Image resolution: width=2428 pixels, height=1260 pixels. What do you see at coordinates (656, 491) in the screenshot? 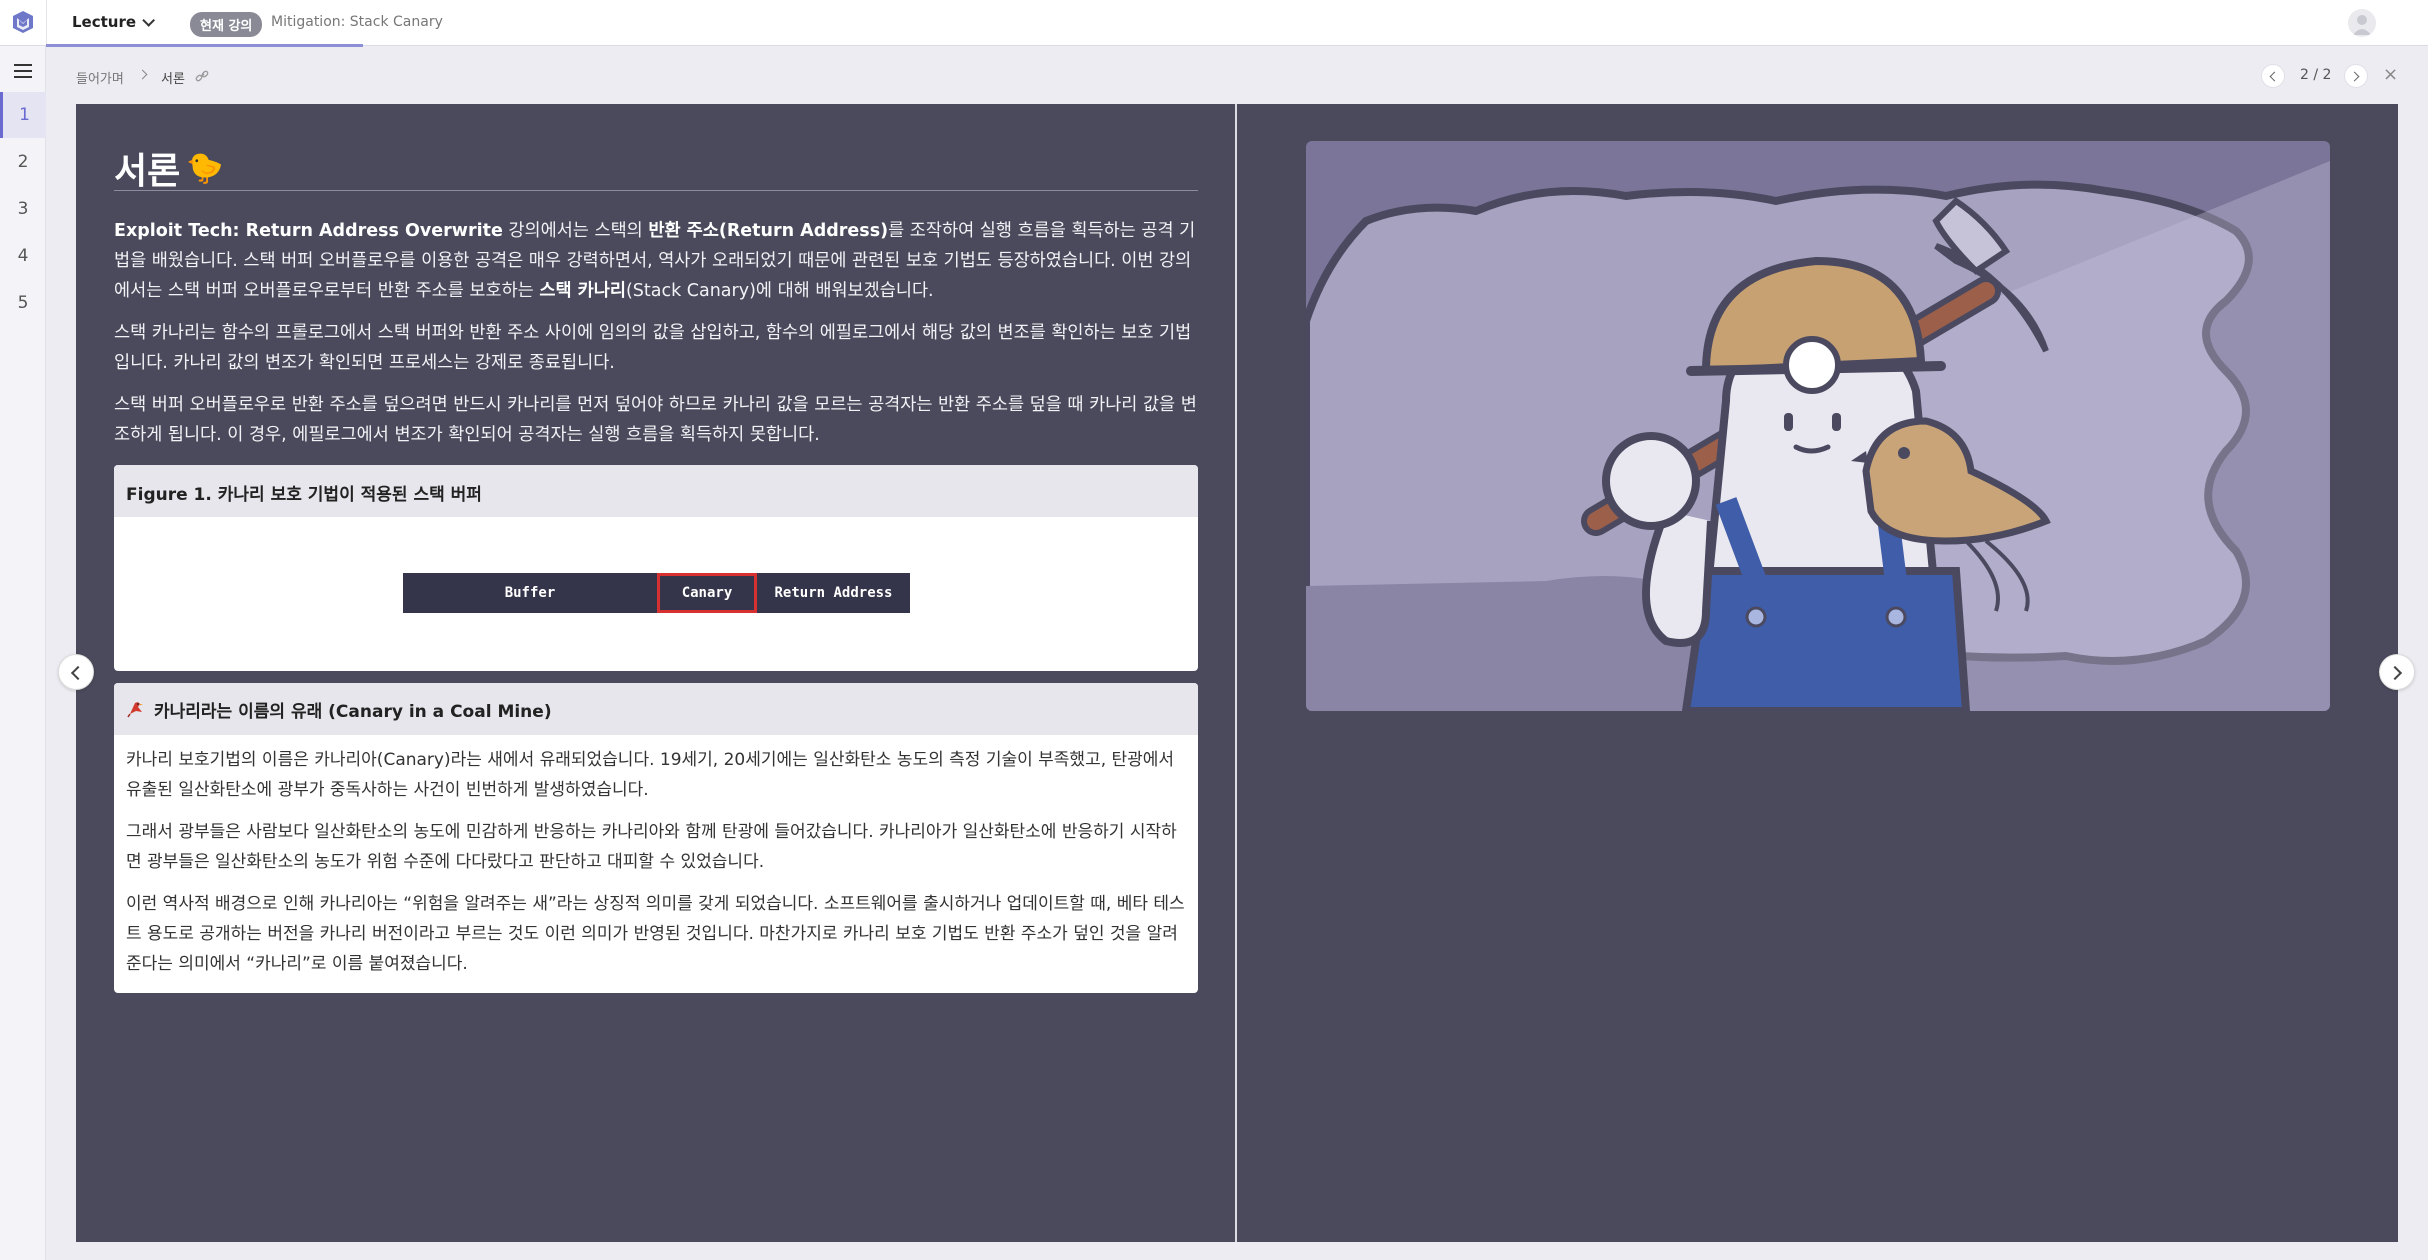
I see `figure-title: Figure 1. 카나리 보호 기법이 적용된 스택 버퍼` at bounding box center [656, 491].